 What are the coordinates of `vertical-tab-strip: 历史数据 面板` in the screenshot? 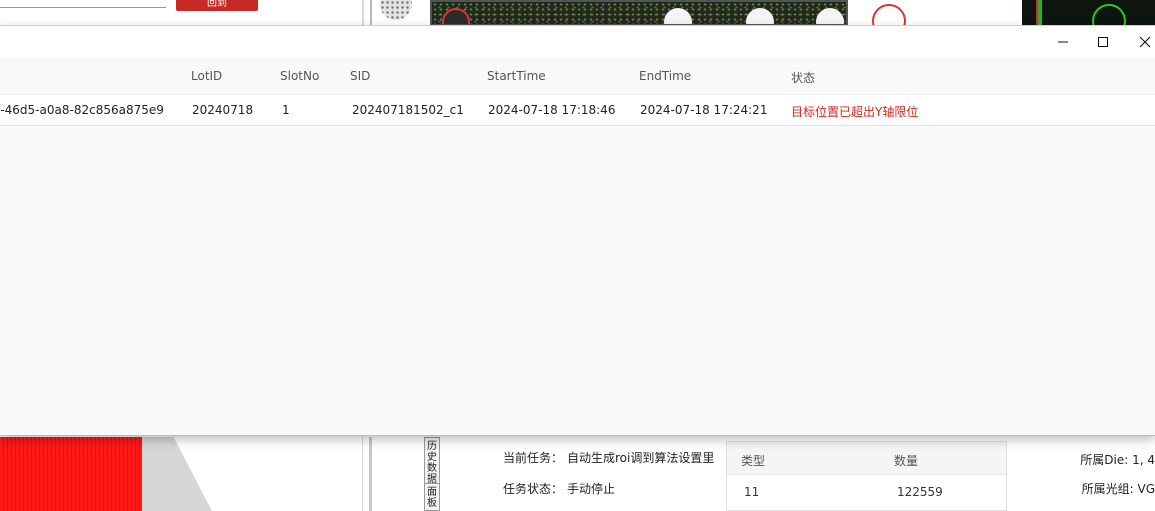 It's located at (432, 474).